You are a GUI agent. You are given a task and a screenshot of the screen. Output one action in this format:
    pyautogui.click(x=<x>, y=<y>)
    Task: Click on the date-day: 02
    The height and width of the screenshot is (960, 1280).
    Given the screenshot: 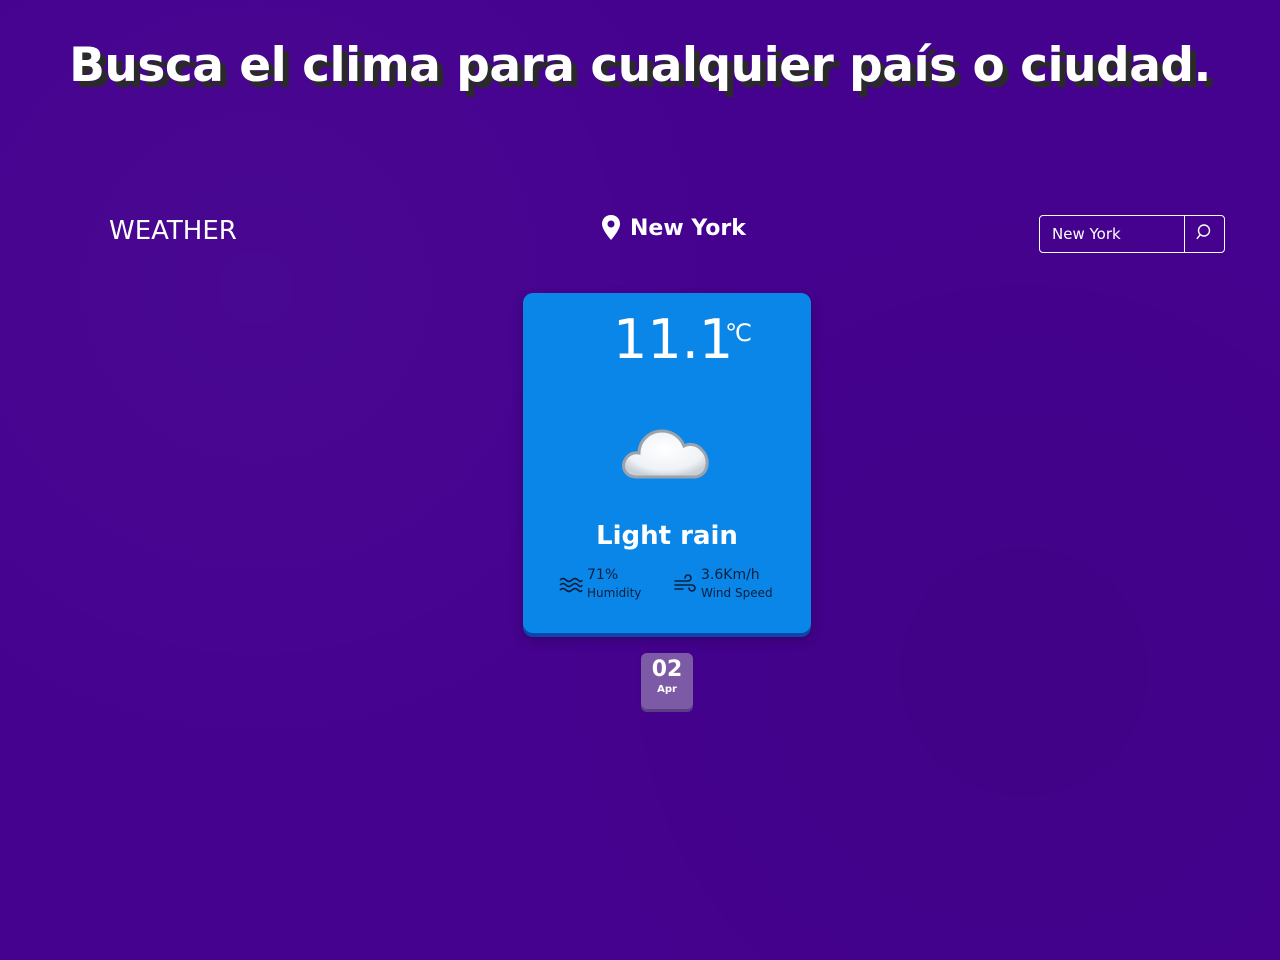 What is the action you would take?
    pyautogui.click(x=667, y=669)
    